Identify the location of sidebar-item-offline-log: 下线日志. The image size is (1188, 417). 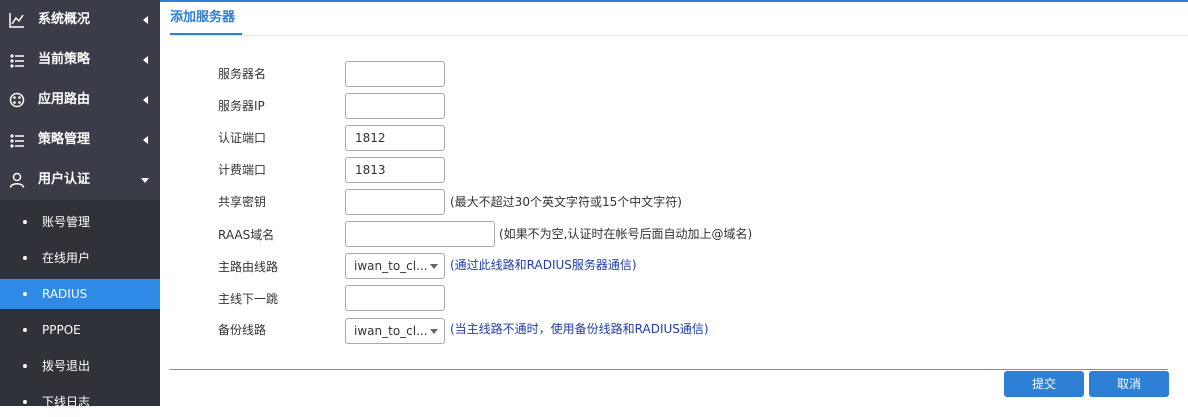
(80, 402).